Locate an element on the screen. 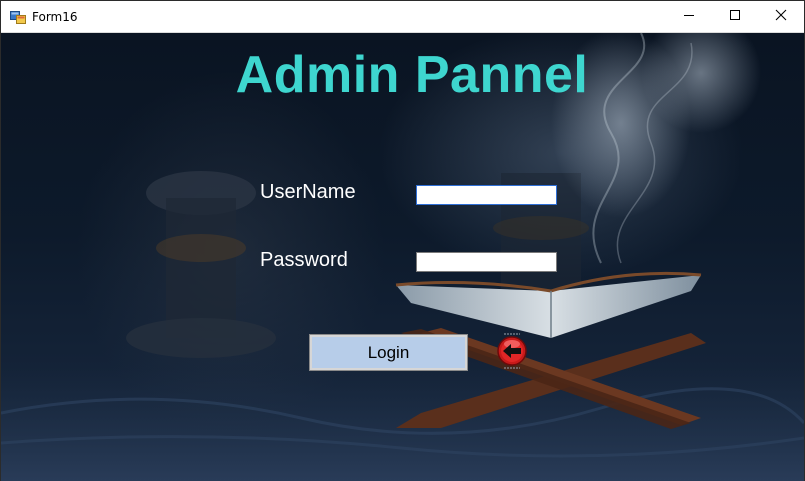  username-label: UserName is located at coordinates (308, 192).